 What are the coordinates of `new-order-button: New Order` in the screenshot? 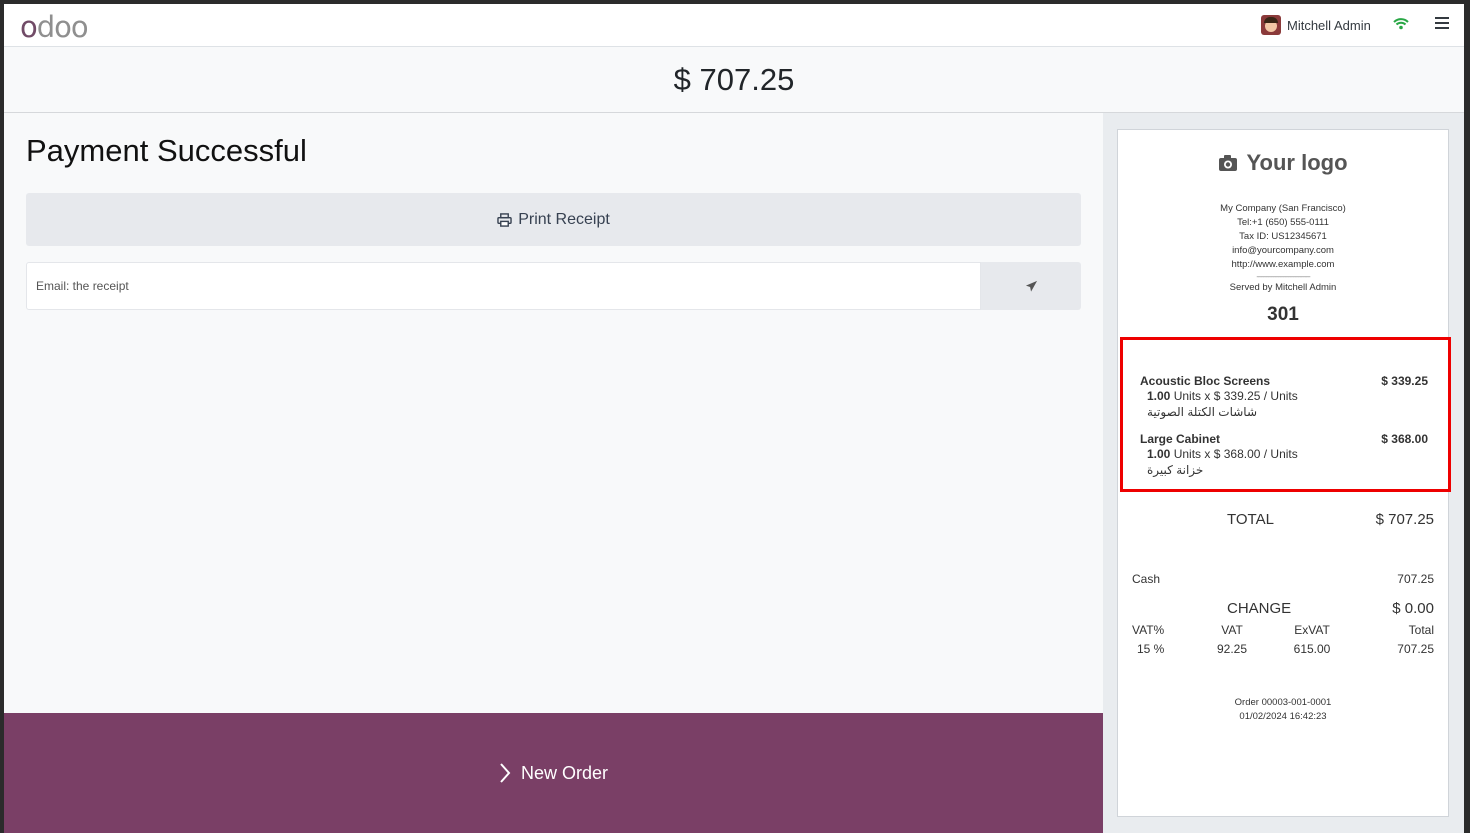 It's located at (553, 773).